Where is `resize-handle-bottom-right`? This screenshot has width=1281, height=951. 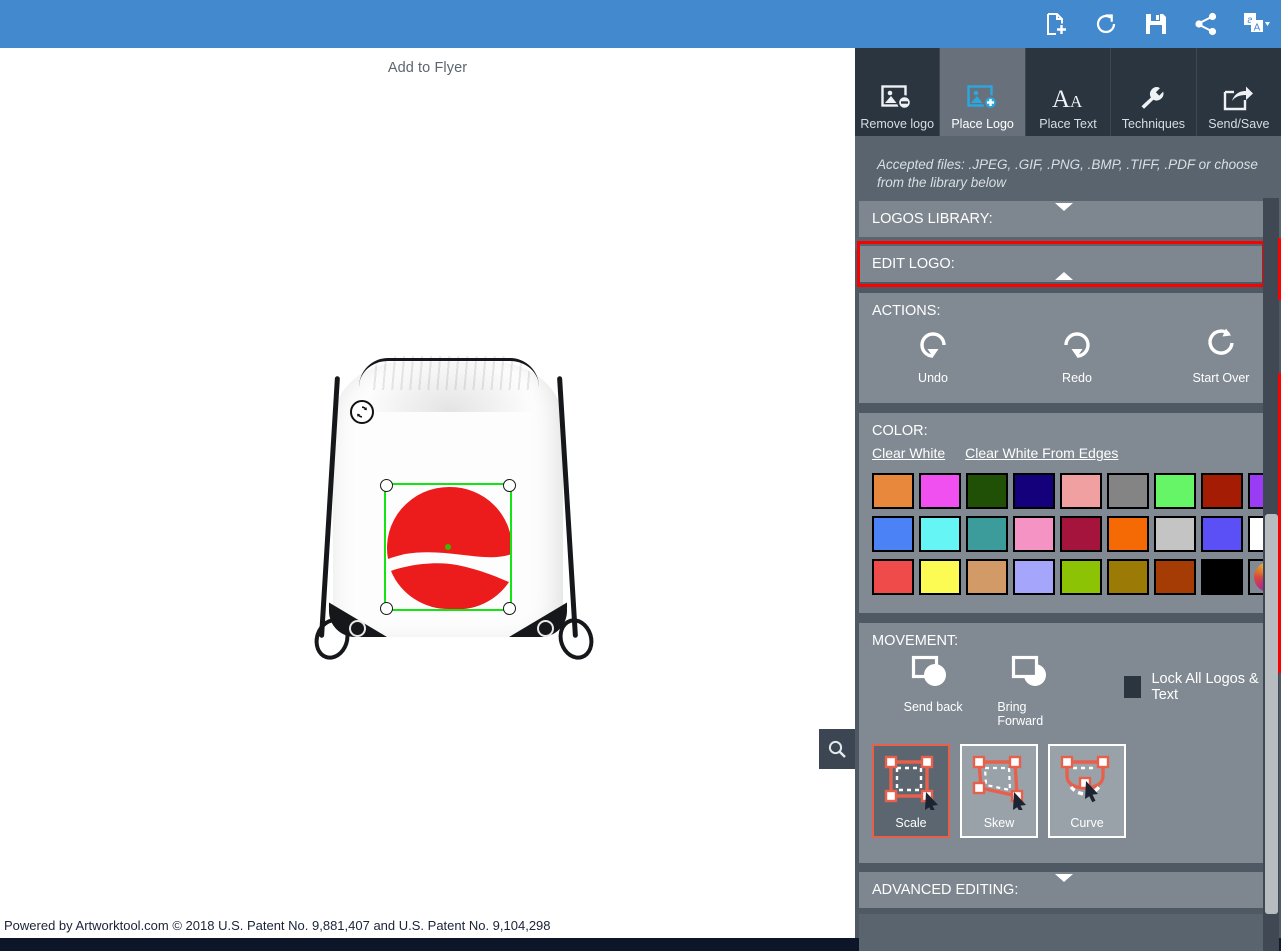
resize-handle-bottom-right is located at coordinates (509, 608).